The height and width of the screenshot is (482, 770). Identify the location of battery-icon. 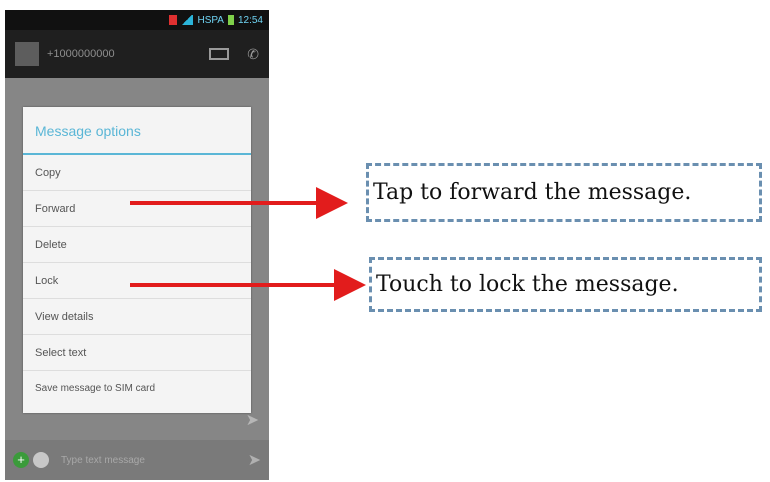
(230, 20).